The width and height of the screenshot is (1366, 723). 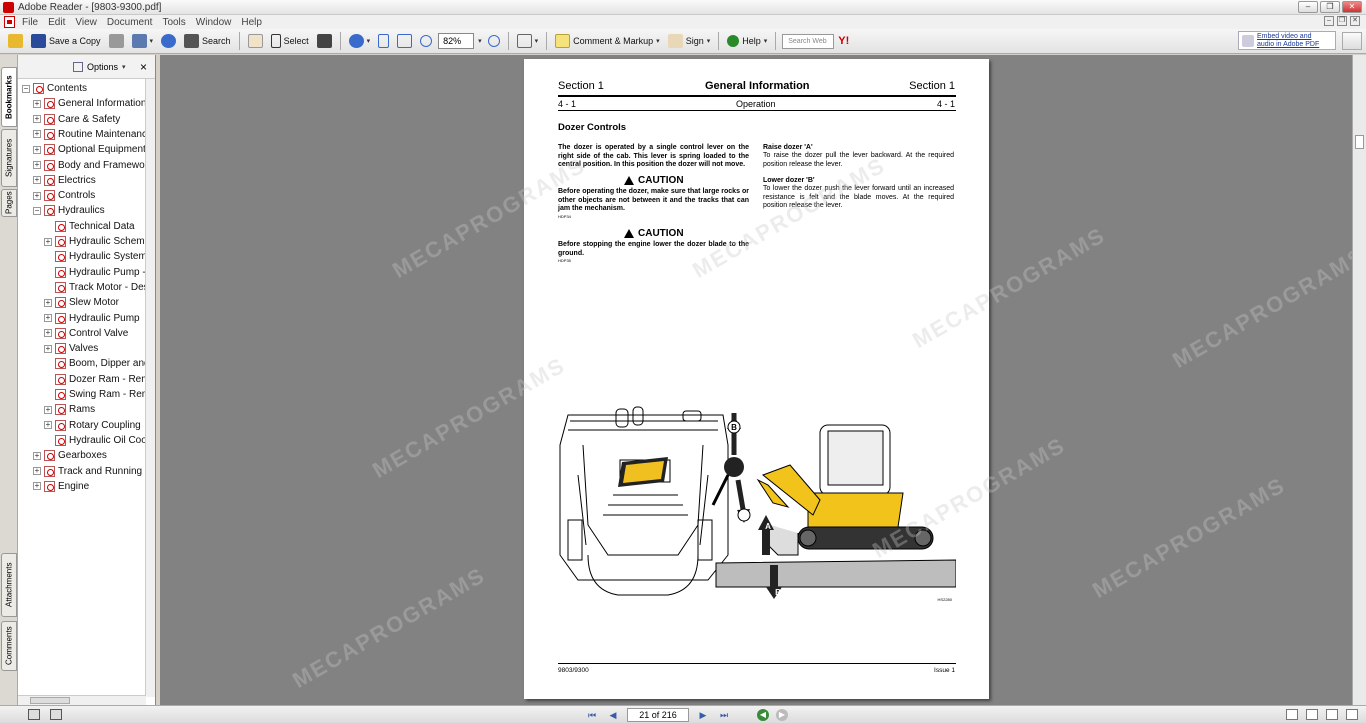 What do you see at coordinates (9, 646) in the screenshot?
I see `tab-comments: Comments` at bounding box center [9, 646].